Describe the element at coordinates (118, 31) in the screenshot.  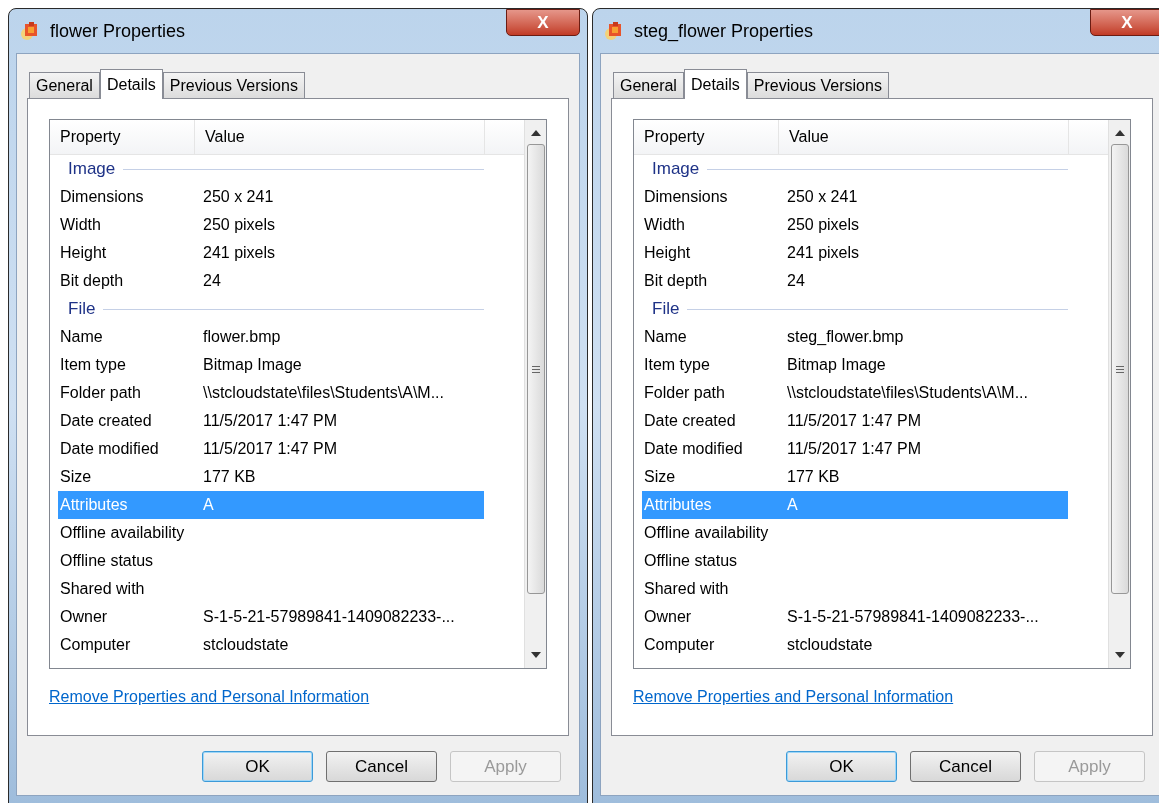
I see `window-title: flower Properties` at that location.